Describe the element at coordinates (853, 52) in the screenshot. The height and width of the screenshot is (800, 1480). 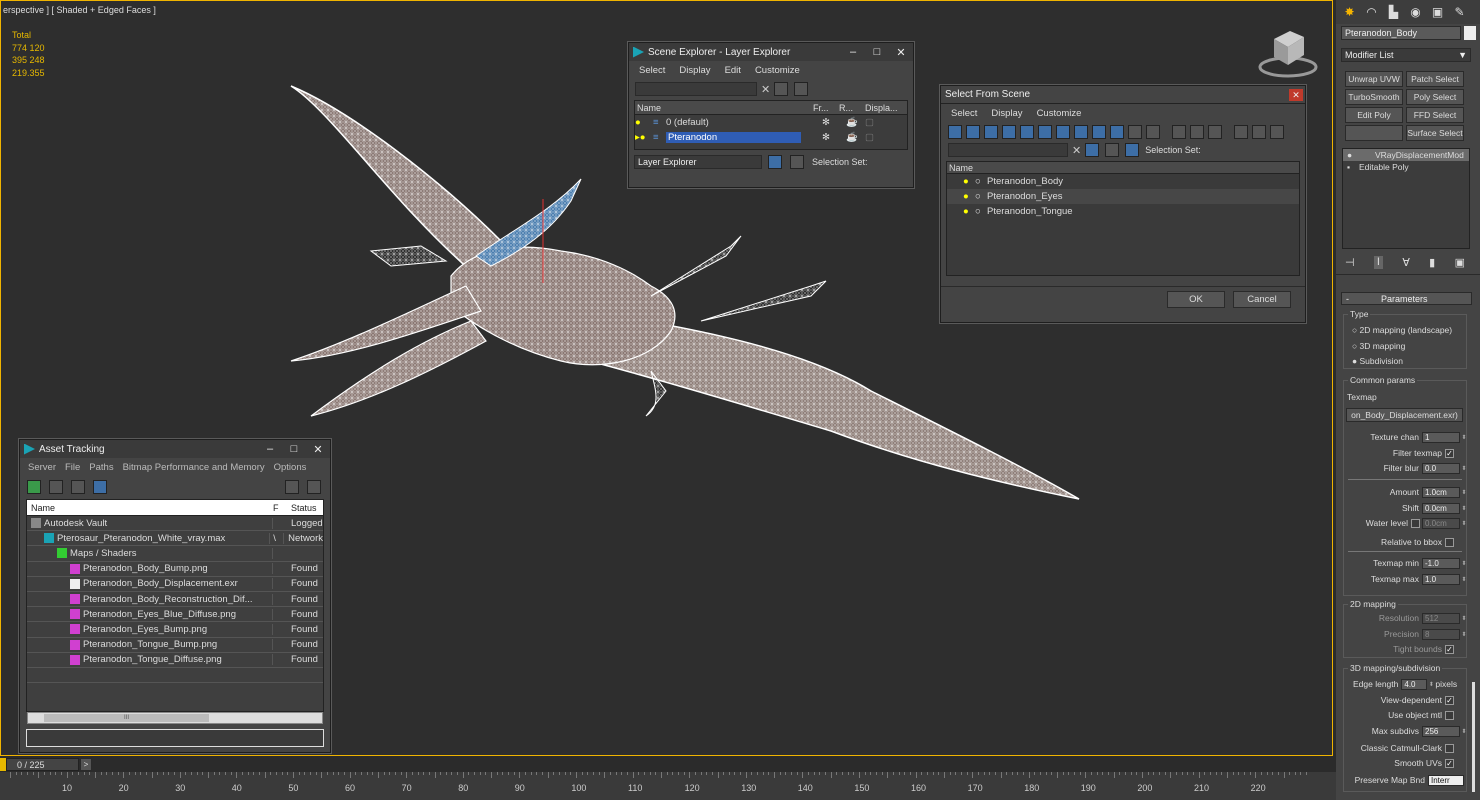
I see `minimize-icon: –` at that location.